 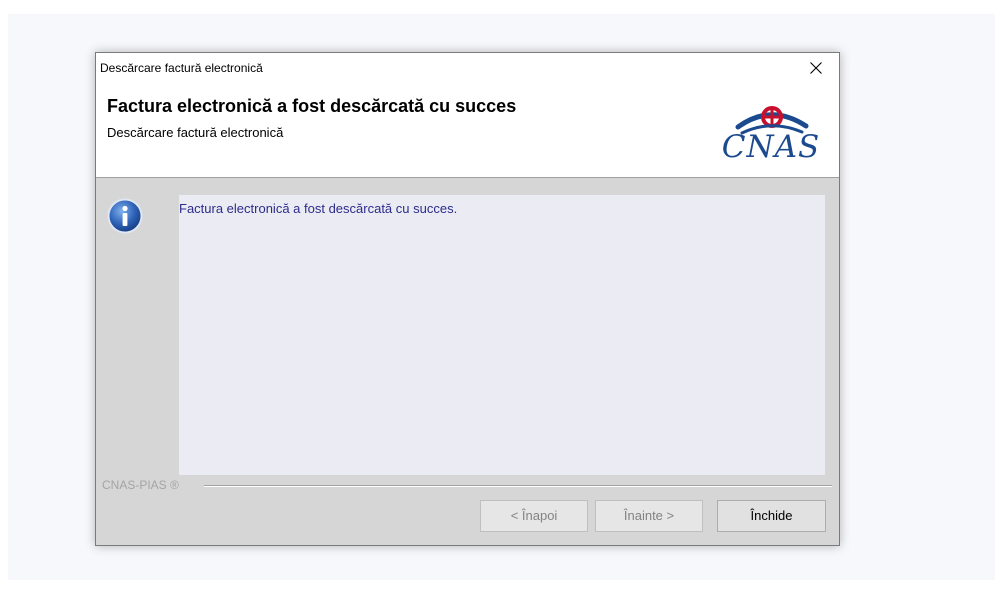 I want to click on back-button: < Înapoi, so click(x=534, y=516).